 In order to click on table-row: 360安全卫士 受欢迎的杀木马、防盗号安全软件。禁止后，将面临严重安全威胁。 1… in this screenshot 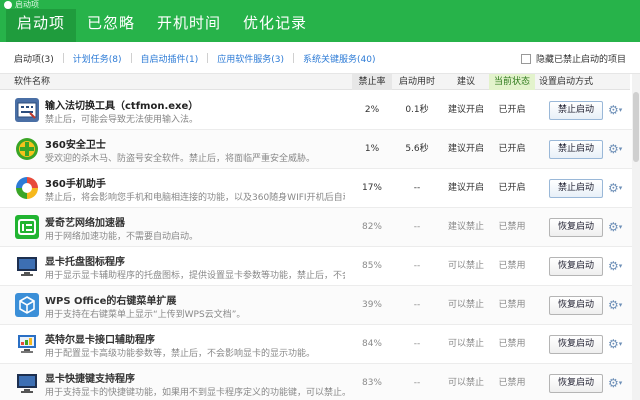, I will do `click(316, 149)`.